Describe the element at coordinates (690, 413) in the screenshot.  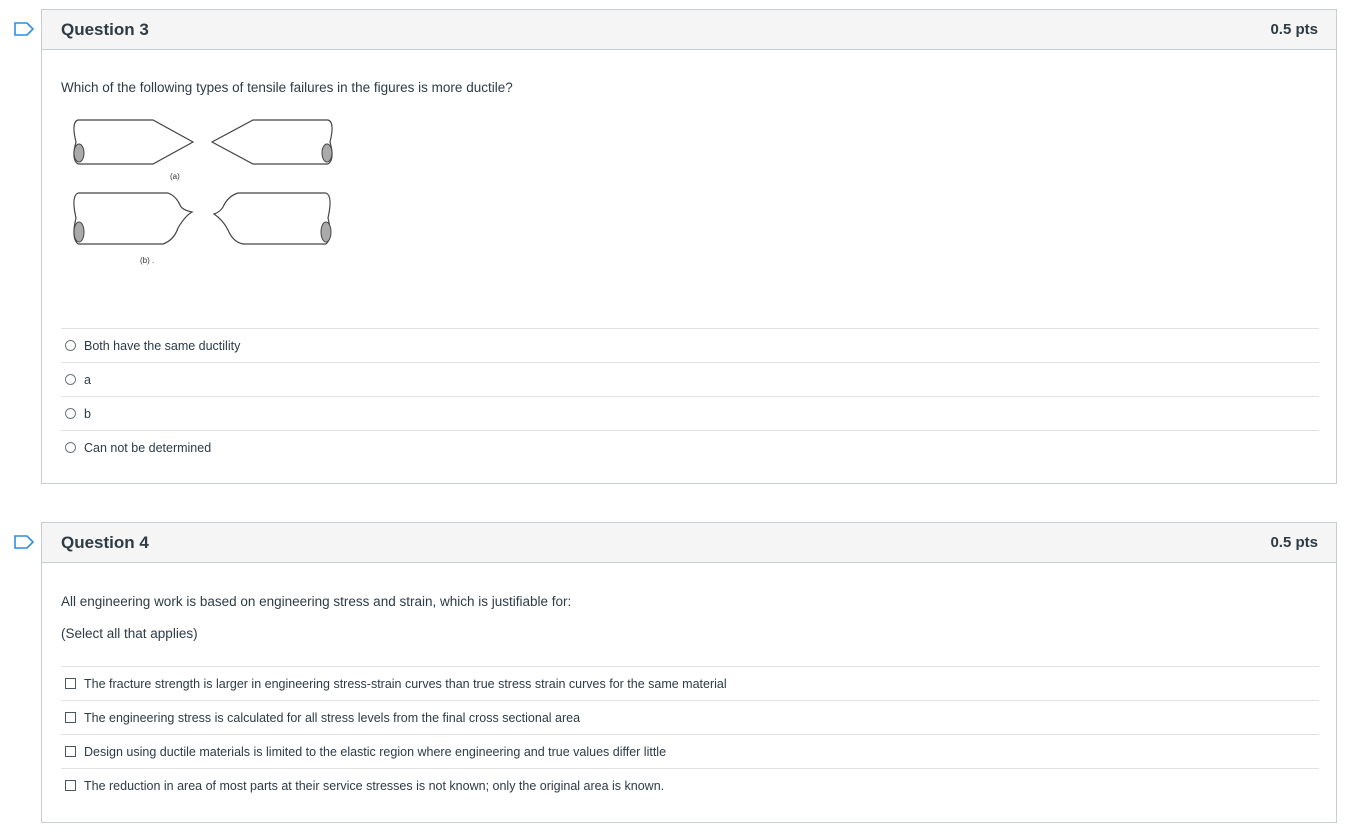
I see `answer-option: b` at that location.